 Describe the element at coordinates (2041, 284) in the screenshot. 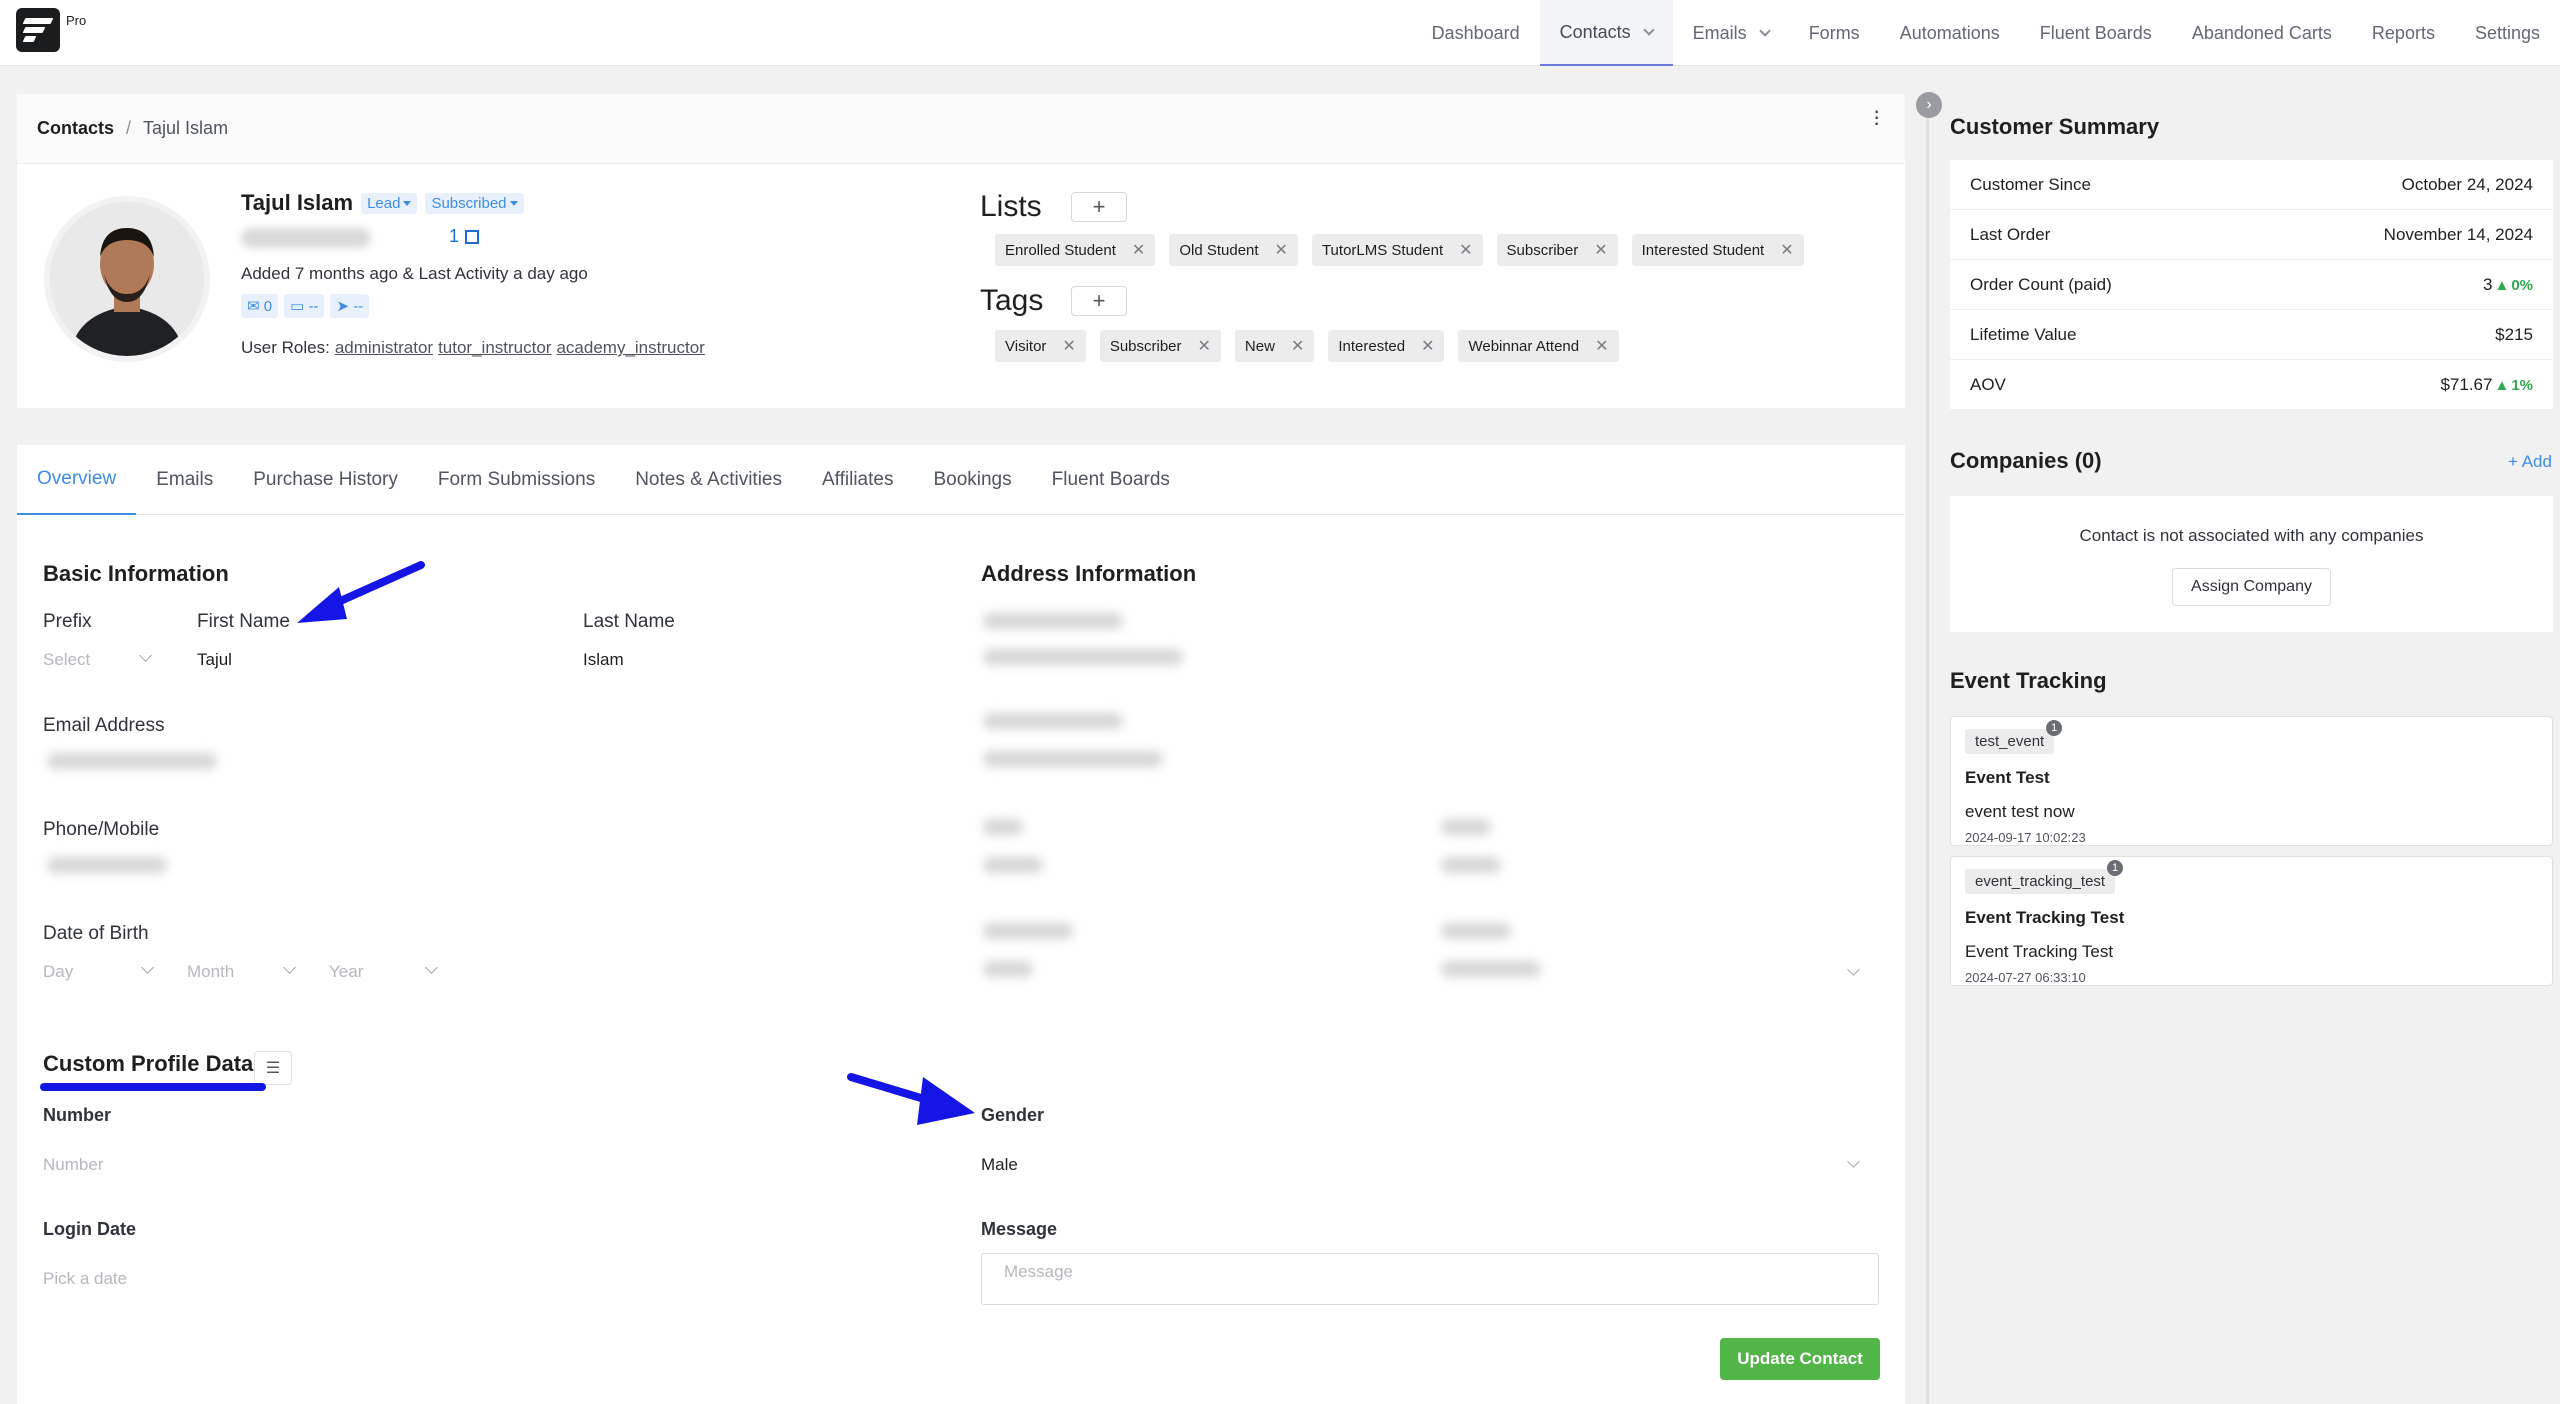

I see `summary-label: Order Count (paid)` at that location.